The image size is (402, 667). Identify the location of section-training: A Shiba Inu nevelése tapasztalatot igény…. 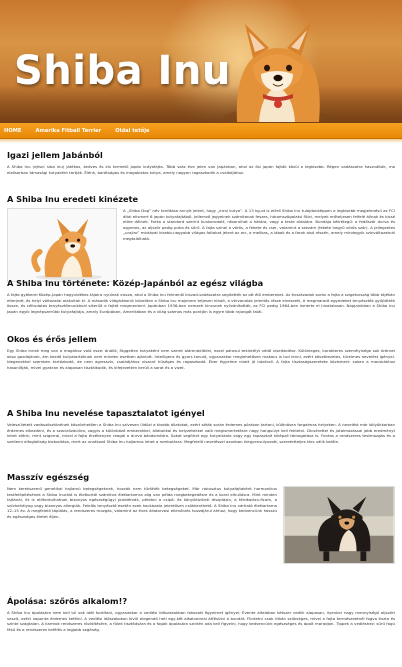
(201, 429).